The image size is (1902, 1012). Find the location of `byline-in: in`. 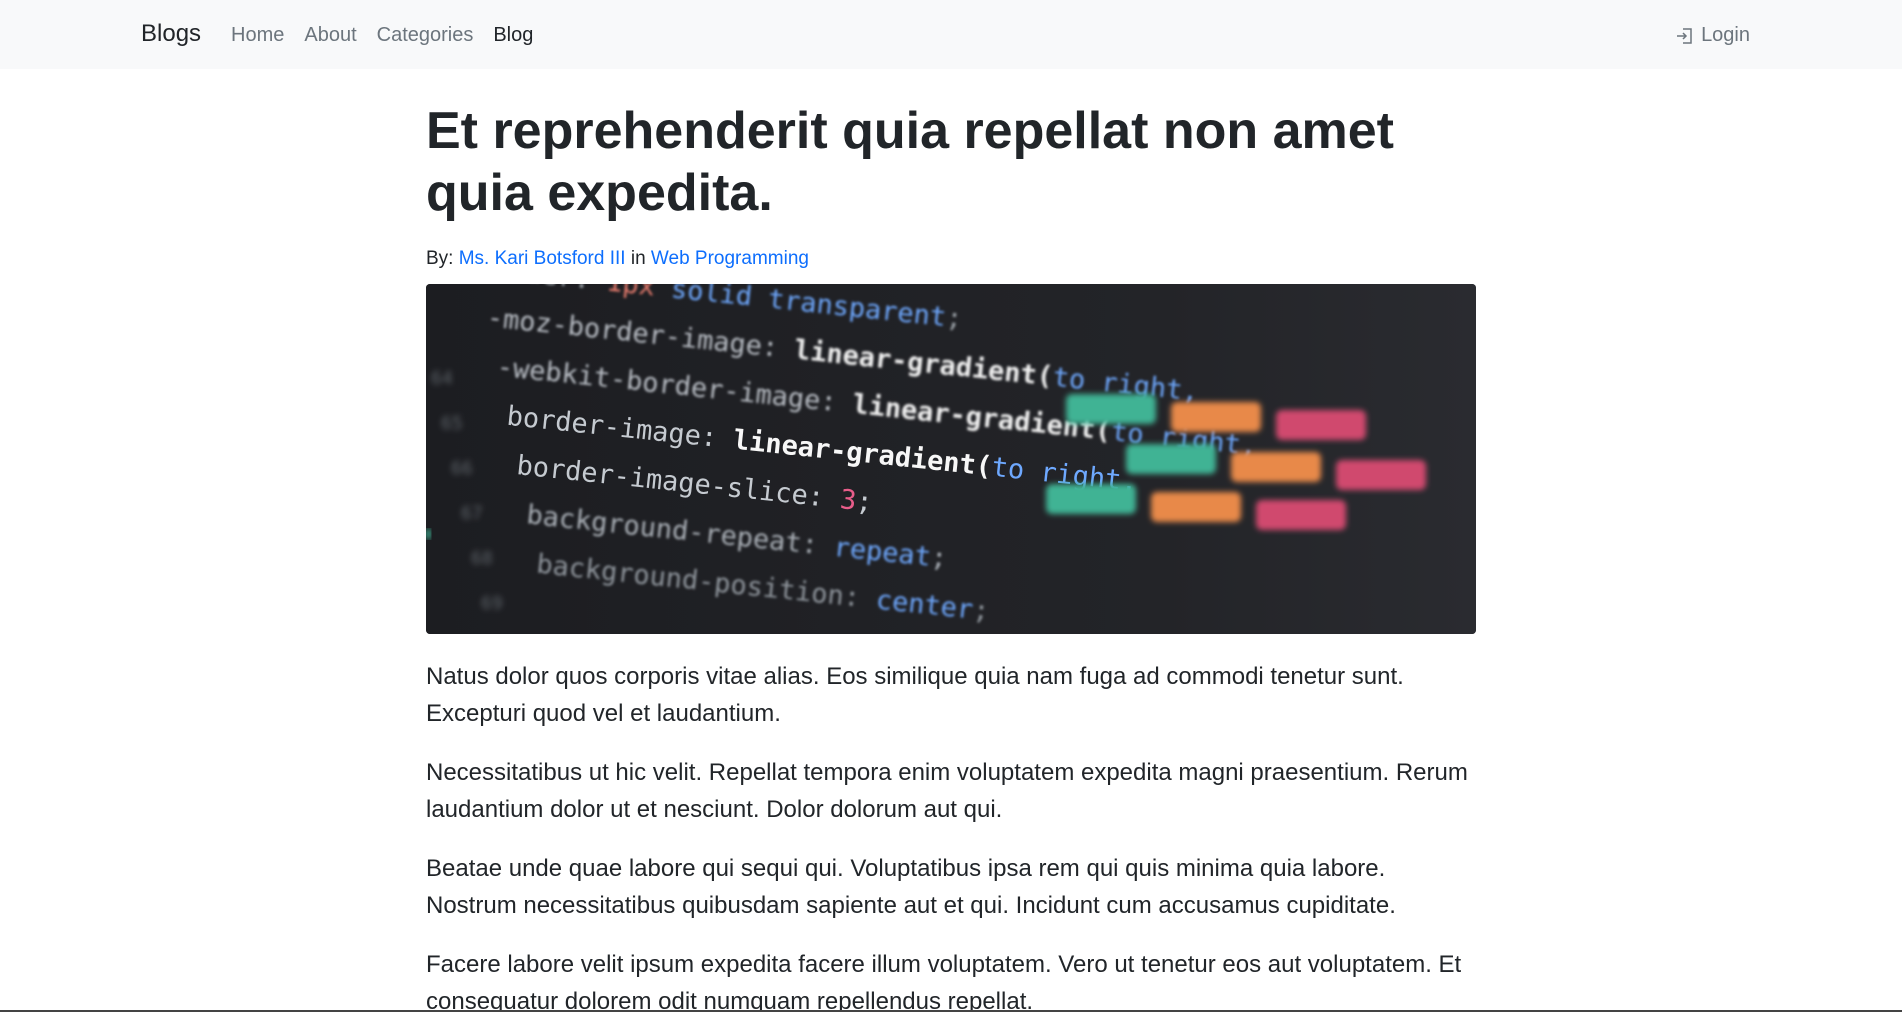

byline-in: in is located at coordinates (638, 258).